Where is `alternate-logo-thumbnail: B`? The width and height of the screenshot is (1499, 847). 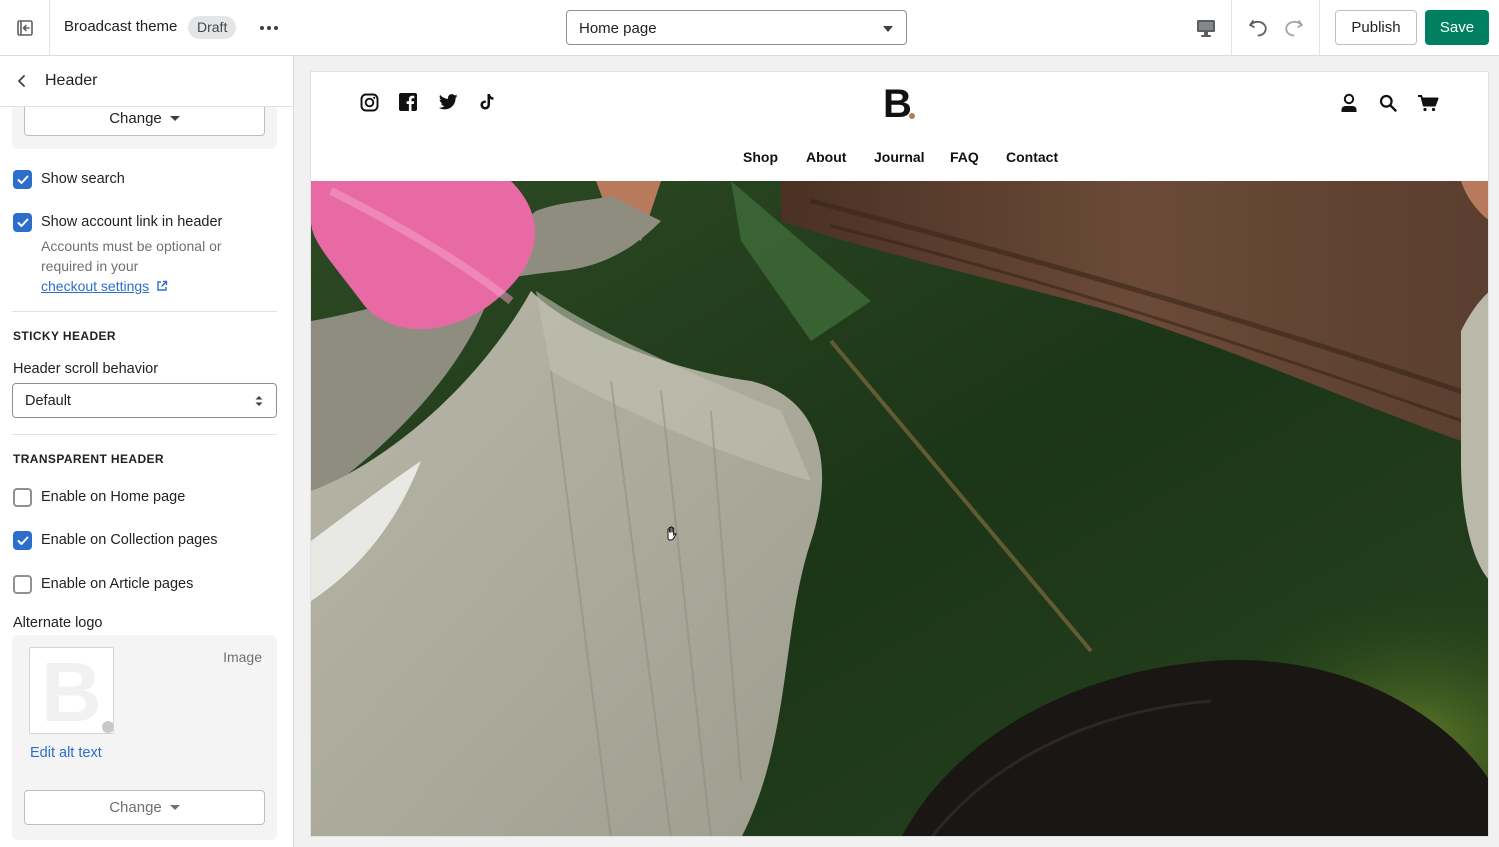 alternate-logo-thumbnail: B is located at coordinates (71, 690).